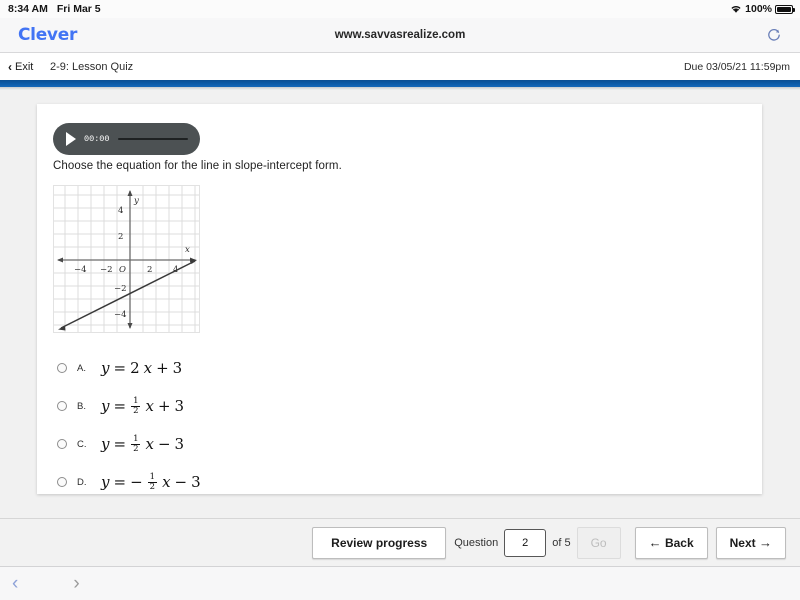 This screenshot has height=600, width=800. I want to click on reload-icon, so click(775, 36).